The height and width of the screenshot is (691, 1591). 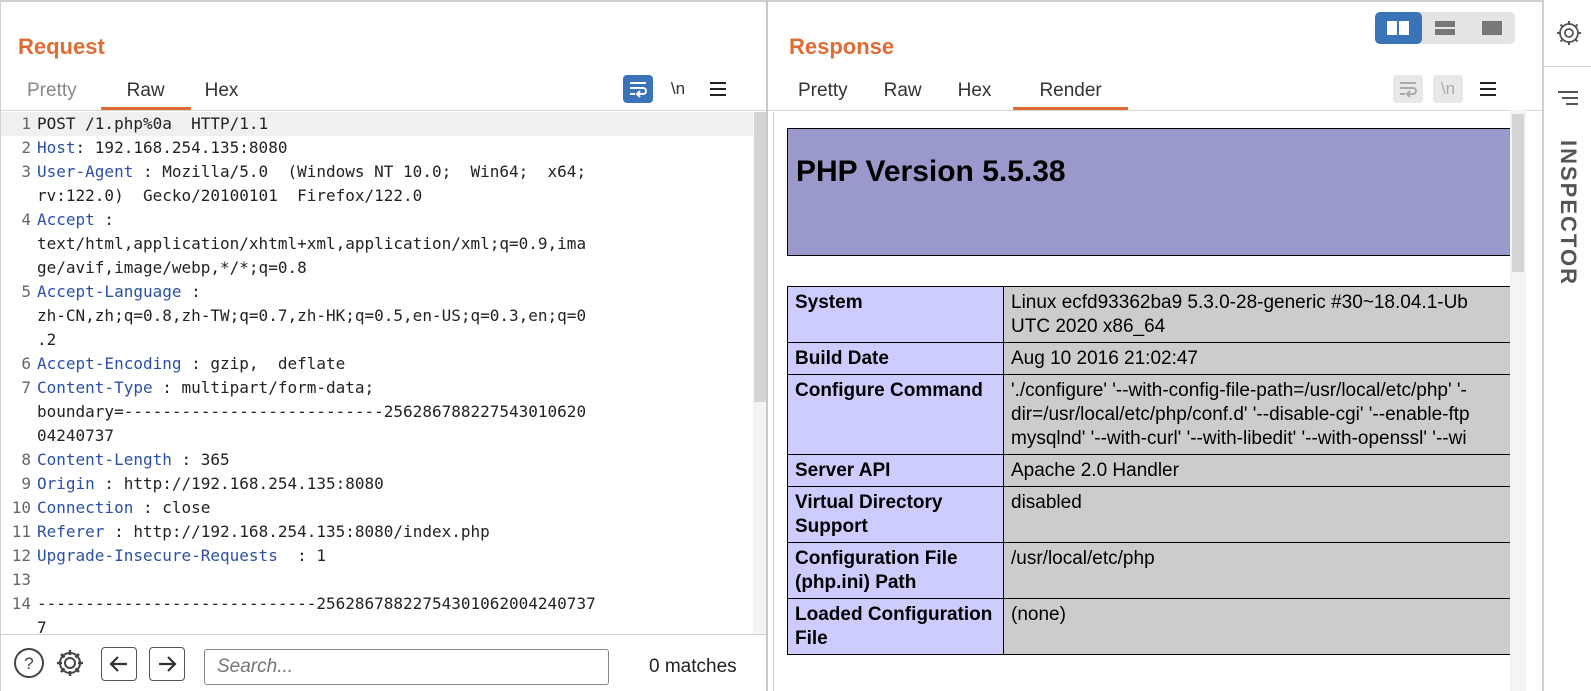 I want to click on table-row: Virtual Directory Support disabled, so click(x=1154, y=514).